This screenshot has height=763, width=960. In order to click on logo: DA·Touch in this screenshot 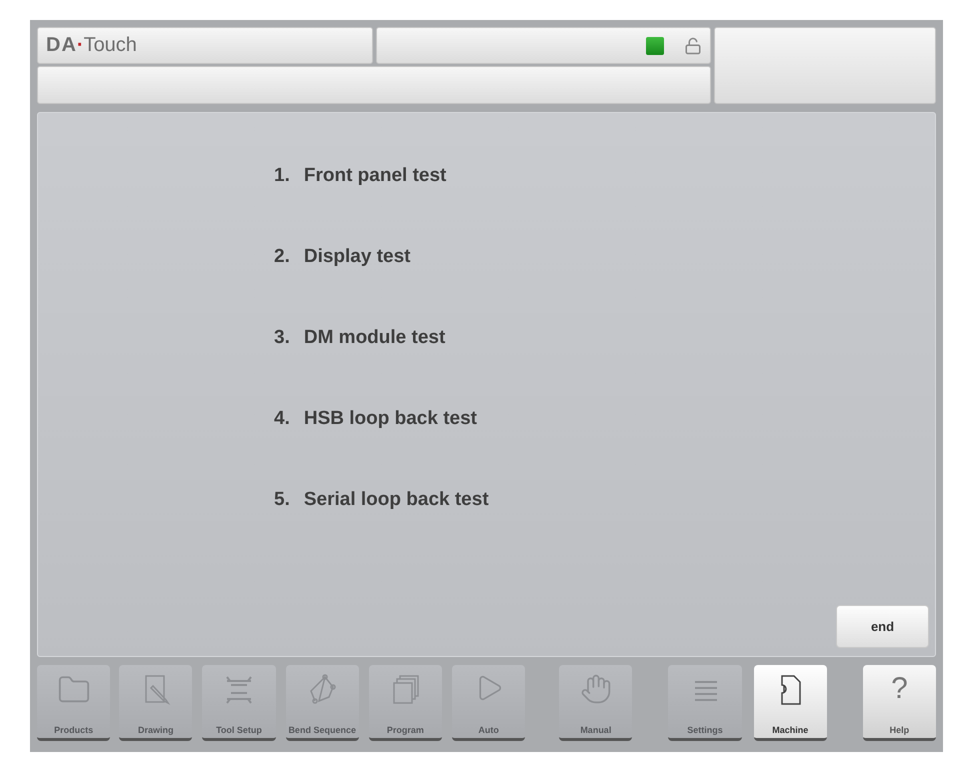, I will do `click(91, 45)`.